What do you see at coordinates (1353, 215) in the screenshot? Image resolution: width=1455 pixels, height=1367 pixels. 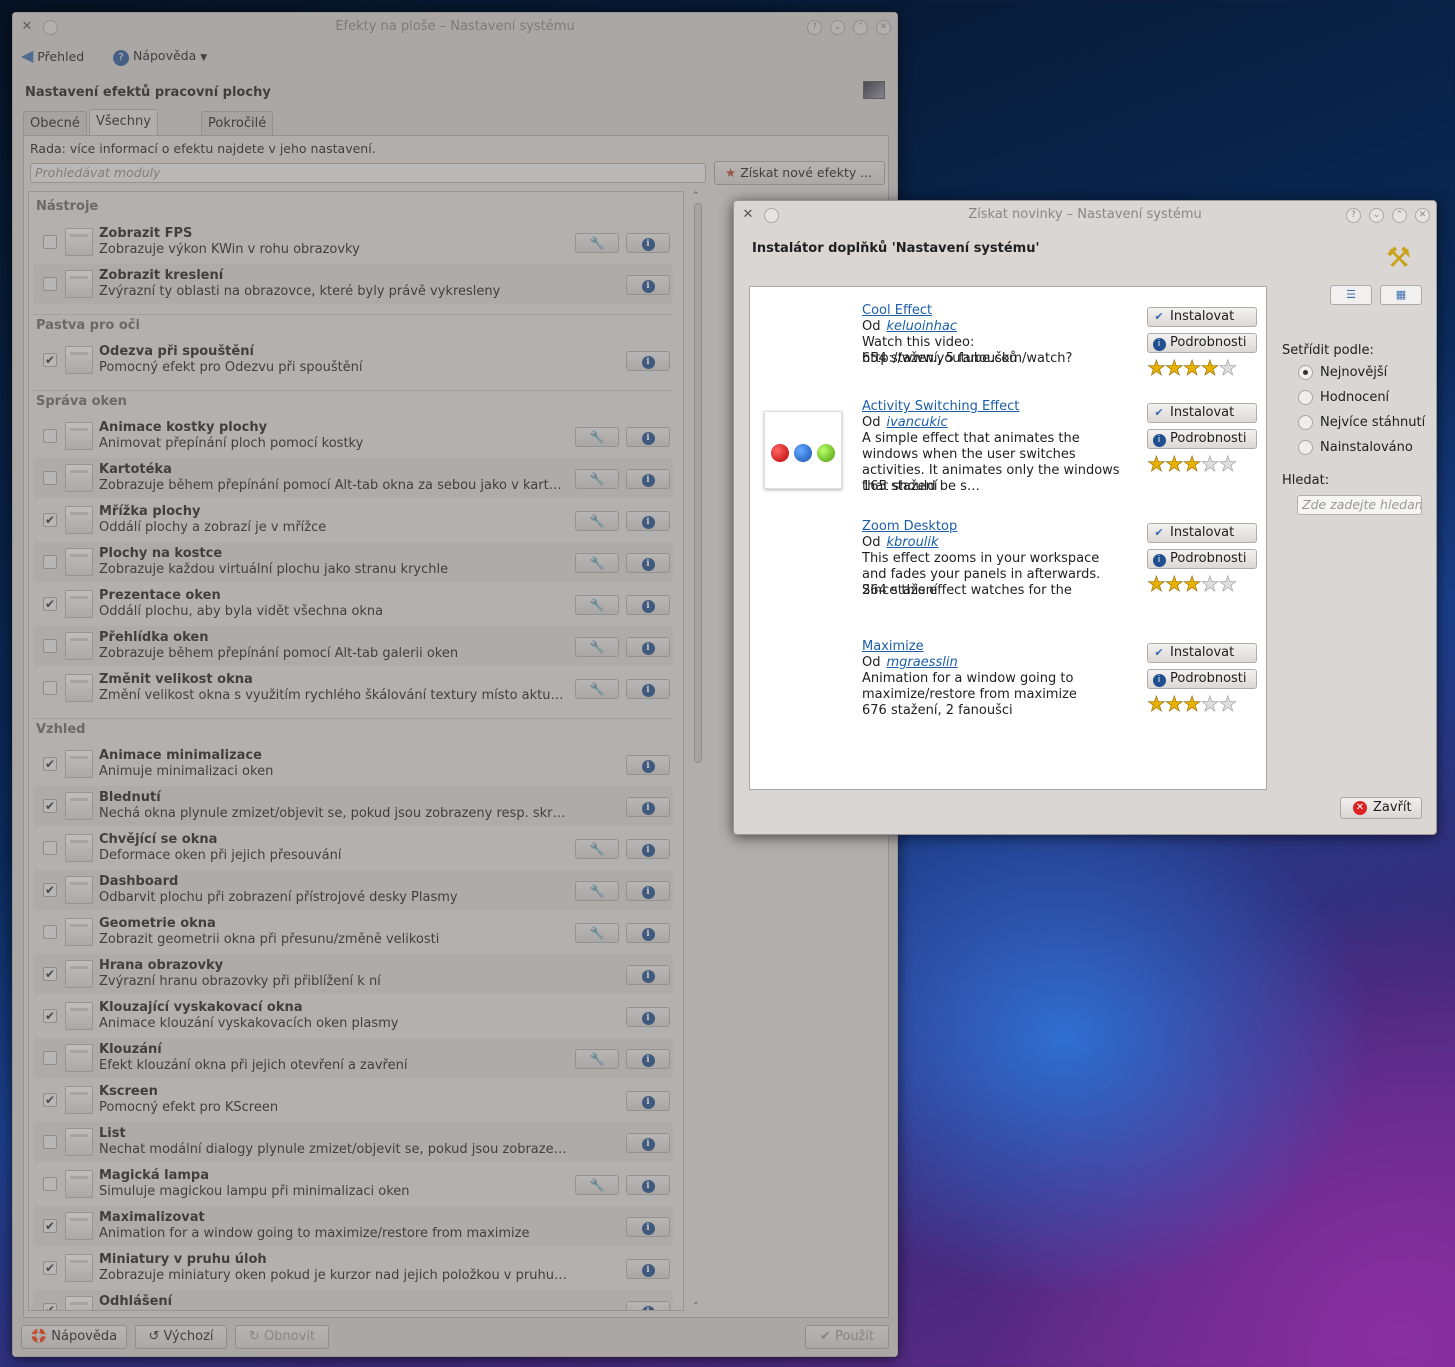 I see `help-icon: ?` at bounding box center [1353, 215].